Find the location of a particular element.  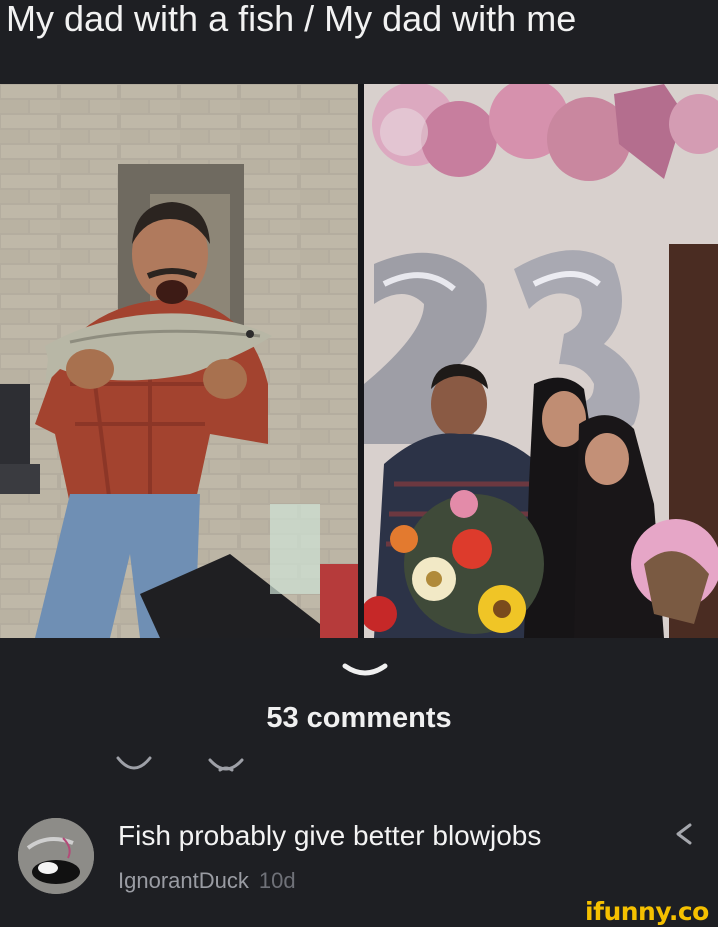

comment-text: Fish probably give better blowjobs is located at coordinates (330, 835).